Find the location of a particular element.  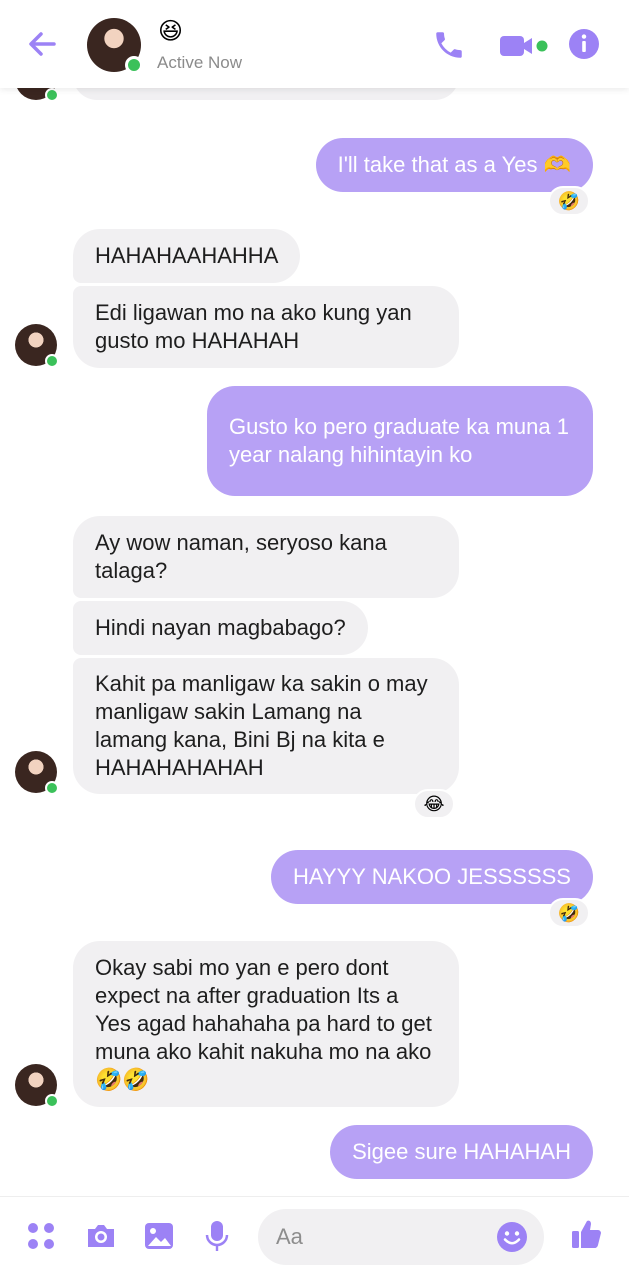

message-bubble-outgoing: I'll take that as a Yes 🫶 is located at coordinates (454, 165).